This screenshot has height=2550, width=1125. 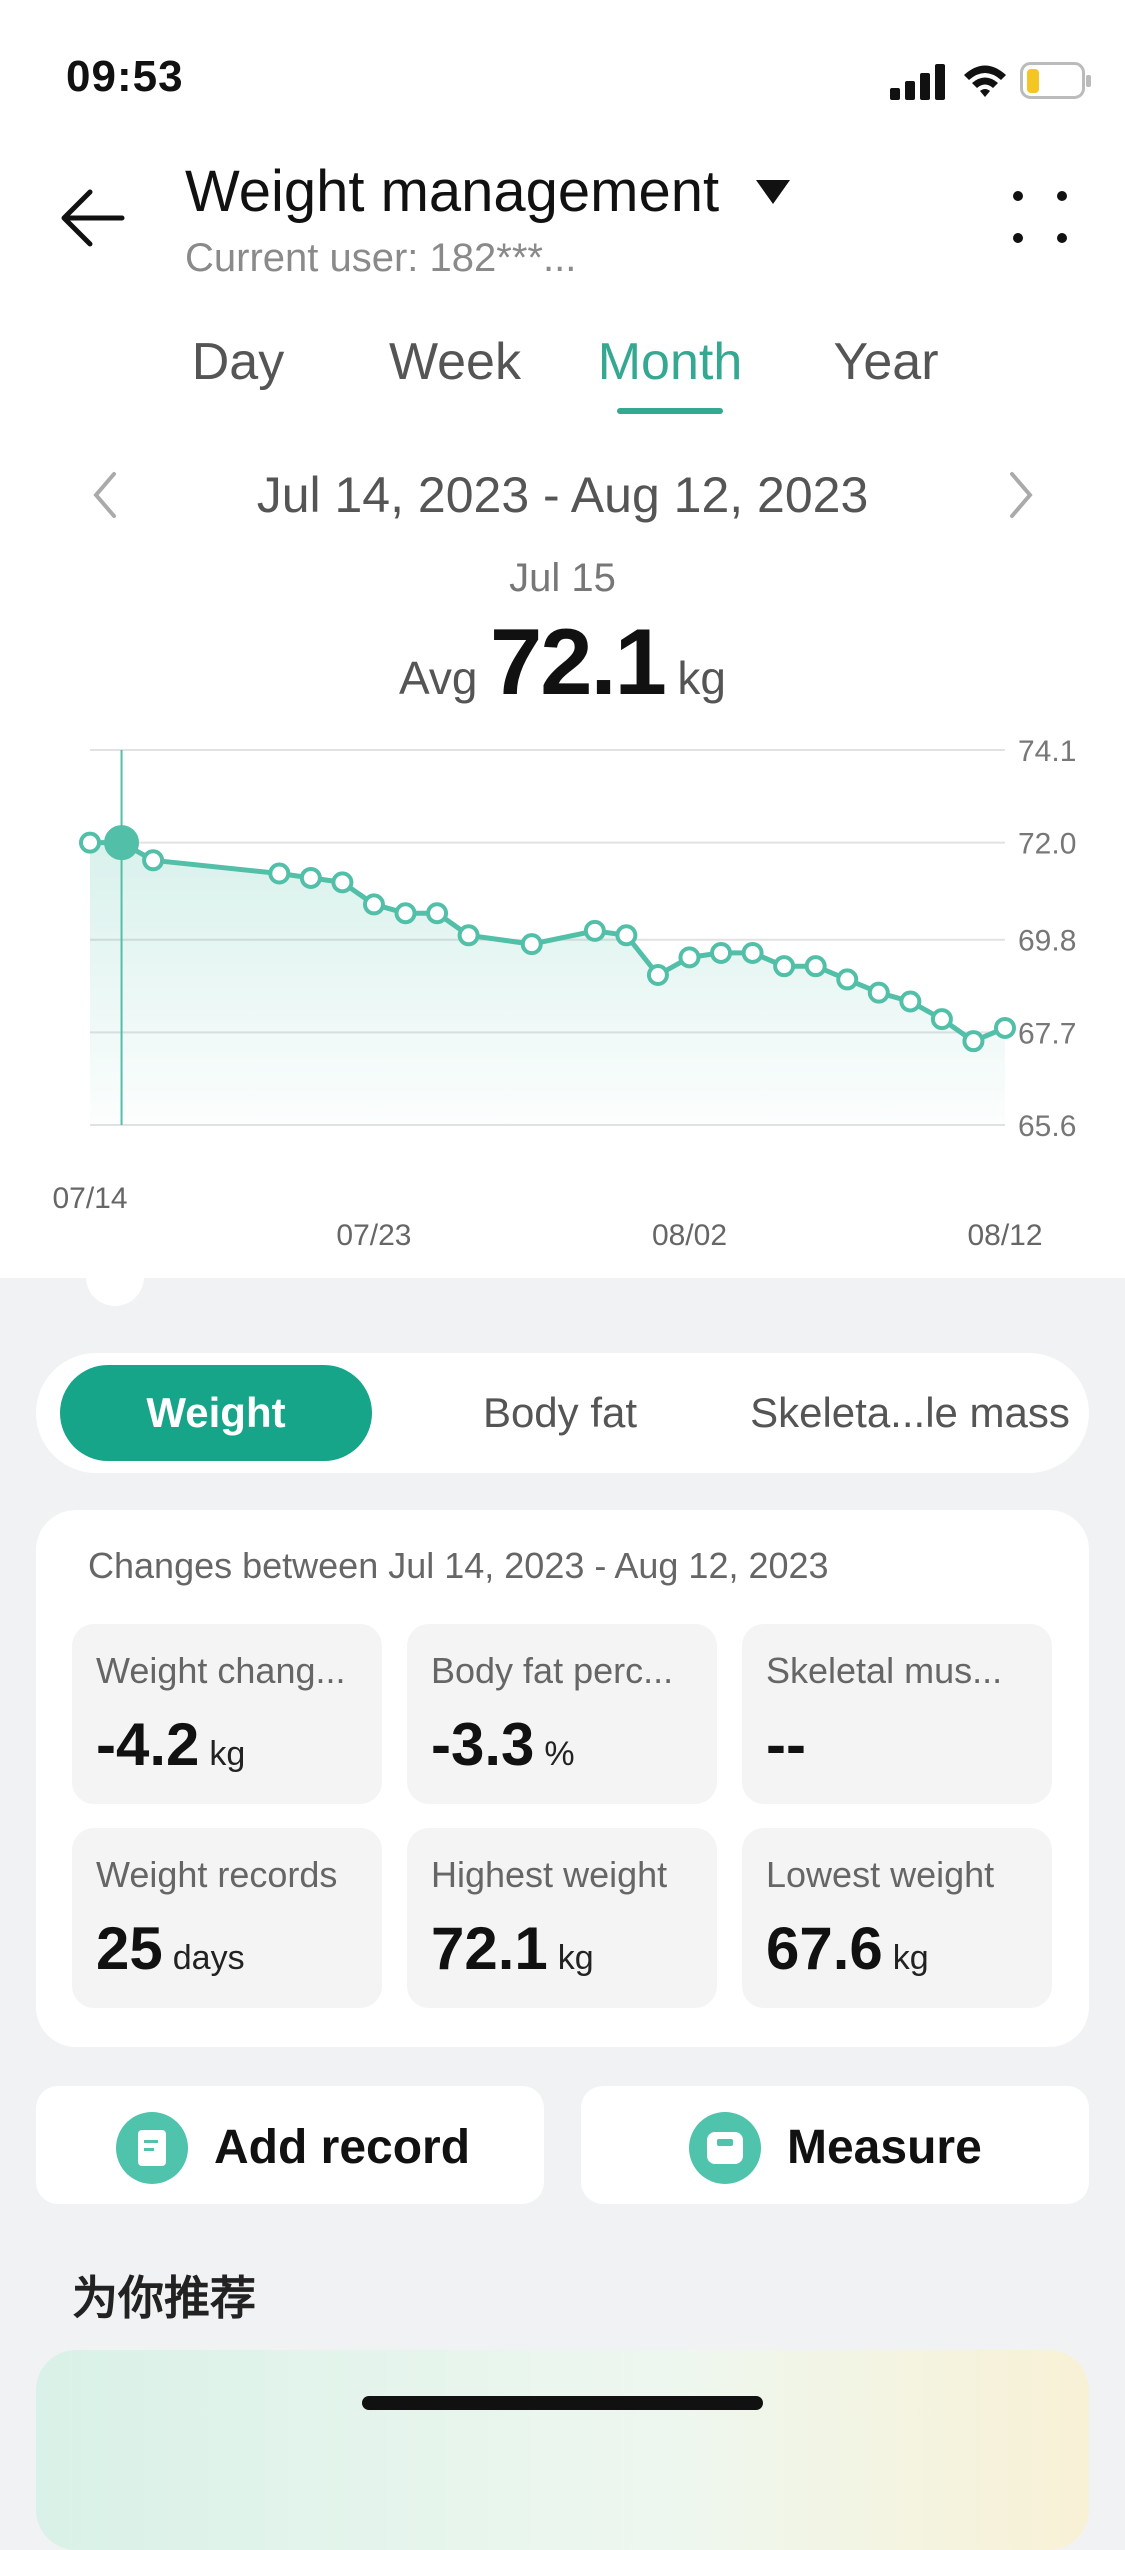 What do you see at coordinates (1020, 495) in the screenshot?
I see `next-period-icon` at bounding box center [1020, 495].